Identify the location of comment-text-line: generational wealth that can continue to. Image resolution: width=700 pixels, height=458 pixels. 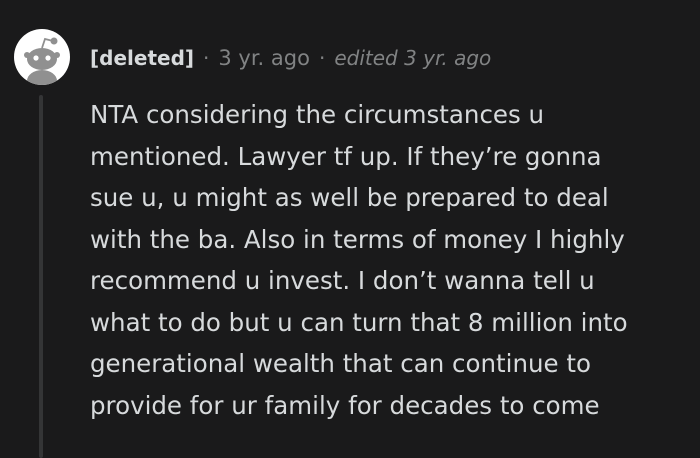
(340, 363).